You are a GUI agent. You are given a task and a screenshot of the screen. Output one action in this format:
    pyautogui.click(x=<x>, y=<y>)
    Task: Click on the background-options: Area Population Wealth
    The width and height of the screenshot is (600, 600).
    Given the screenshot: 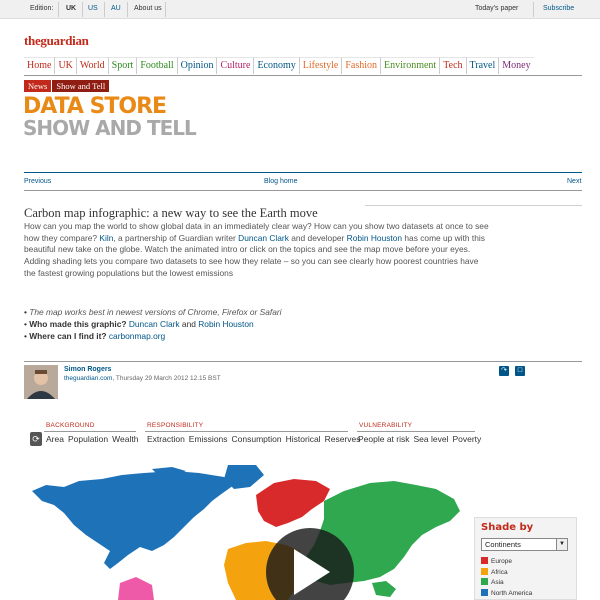 What is the action you would take?
    pyautogui.click(x=92, y=438)
    